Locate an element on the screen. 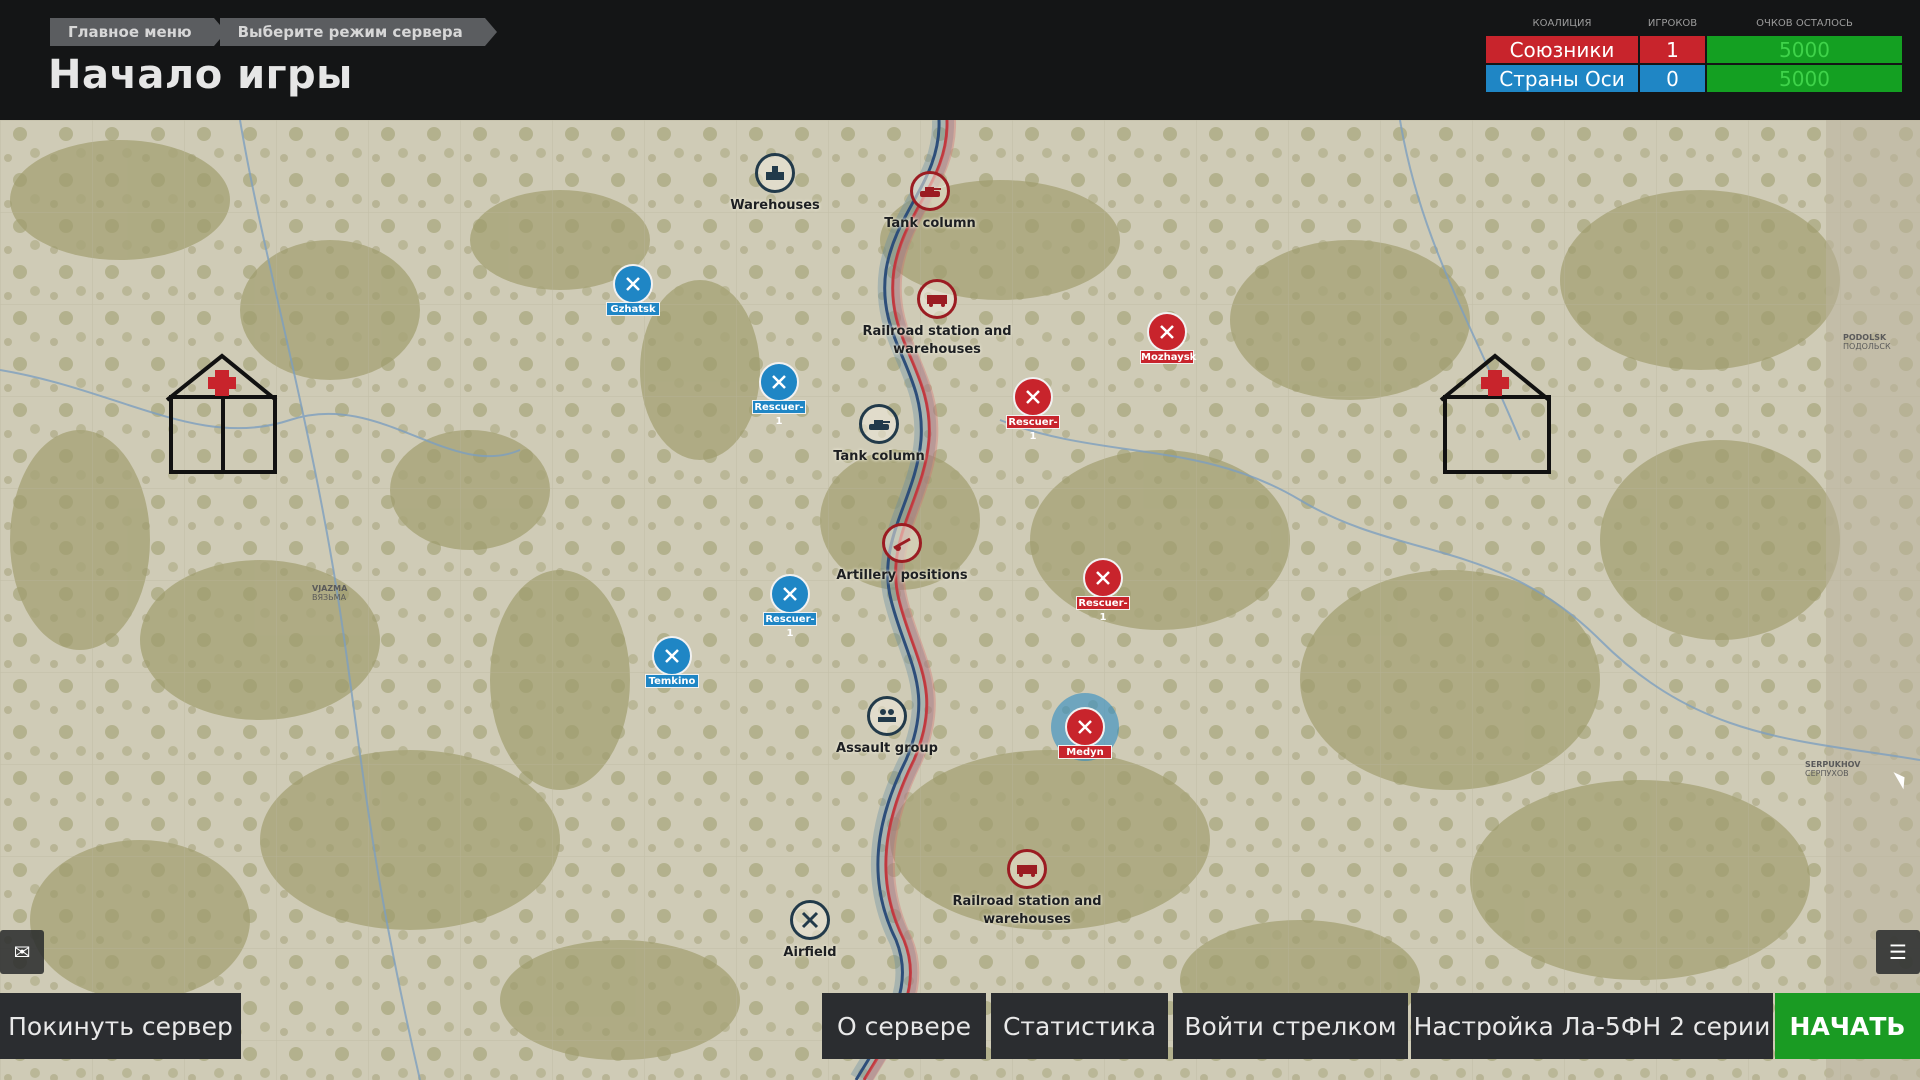  place-name: СЕРПУХОВ is located at coordinates (1827, 773).